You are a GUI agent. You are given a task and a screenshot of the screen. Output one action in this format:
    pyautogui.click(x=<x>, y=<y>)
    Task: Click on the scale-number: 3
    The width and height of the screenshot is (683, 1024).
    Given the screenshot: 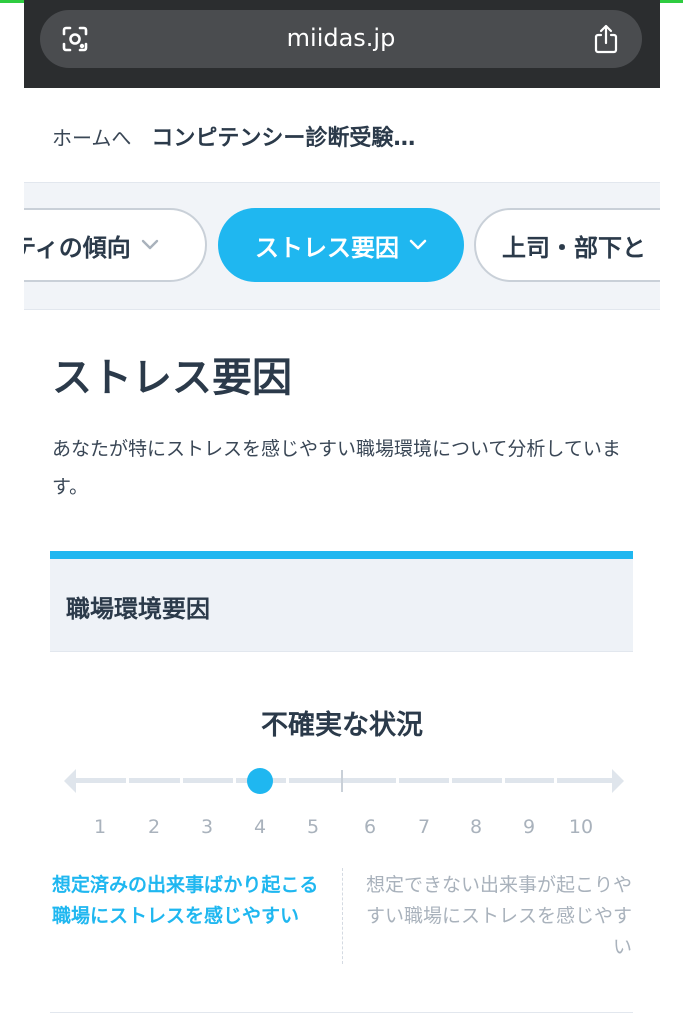 What is the action you would take?
    pyautogui.click(x=207, y=827)
    